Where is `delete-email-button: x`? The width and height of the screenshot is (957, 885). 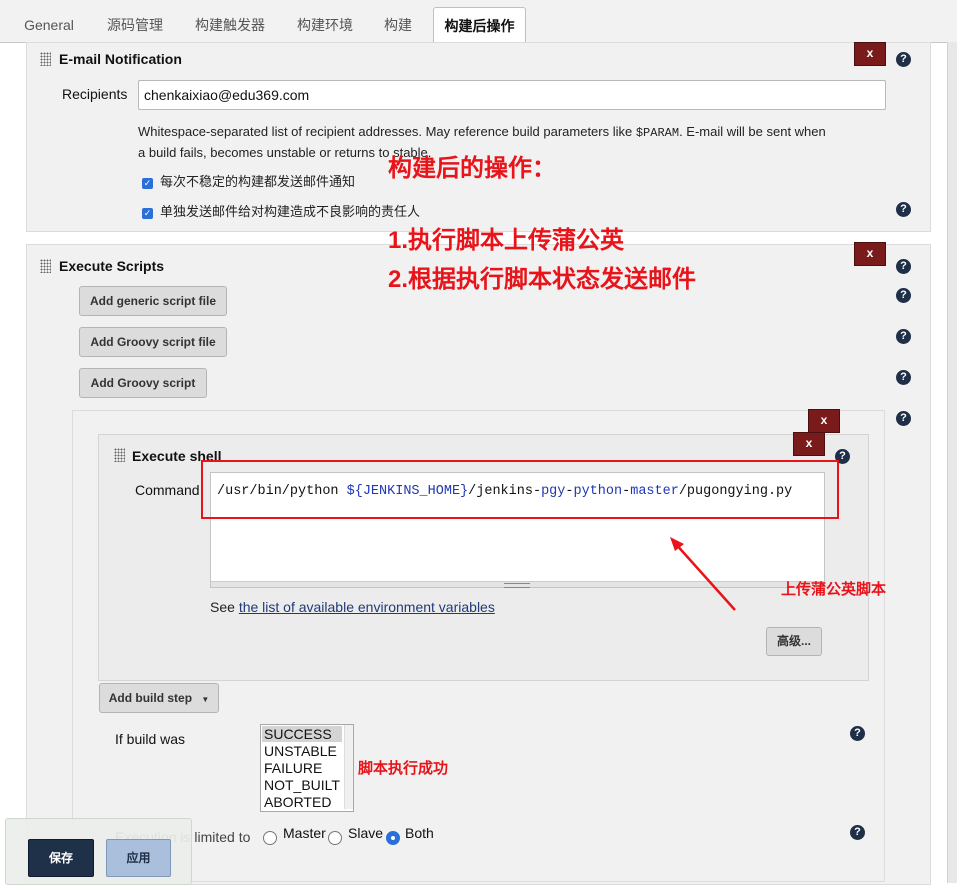 delete-email-button: x is located at coordinates (870, 54).